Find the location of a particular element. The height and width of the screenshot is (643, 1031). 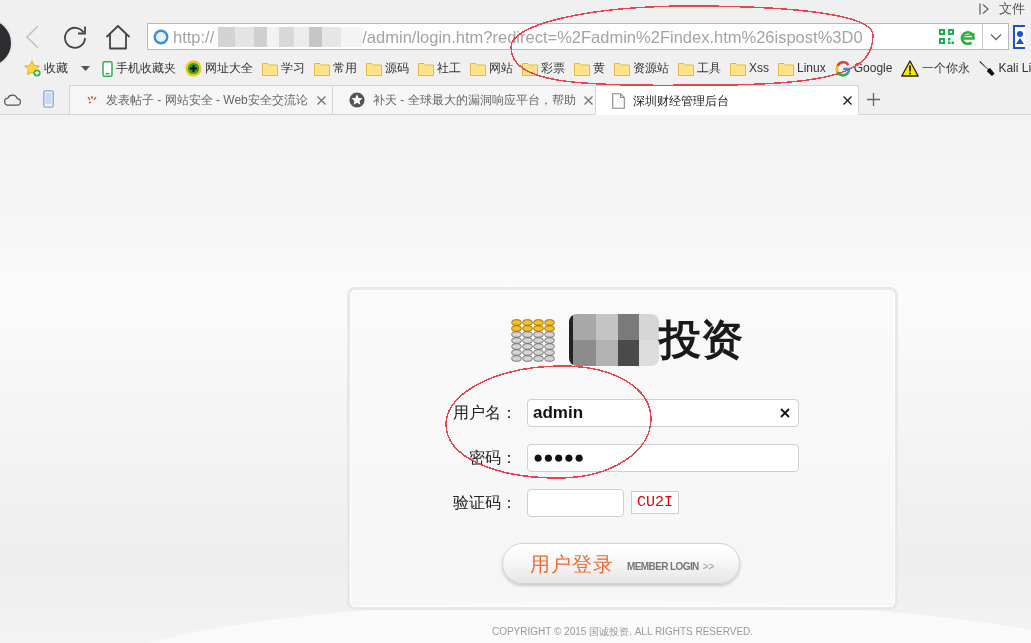

password-field: ●●●●● is located at coordinates (663, 457).